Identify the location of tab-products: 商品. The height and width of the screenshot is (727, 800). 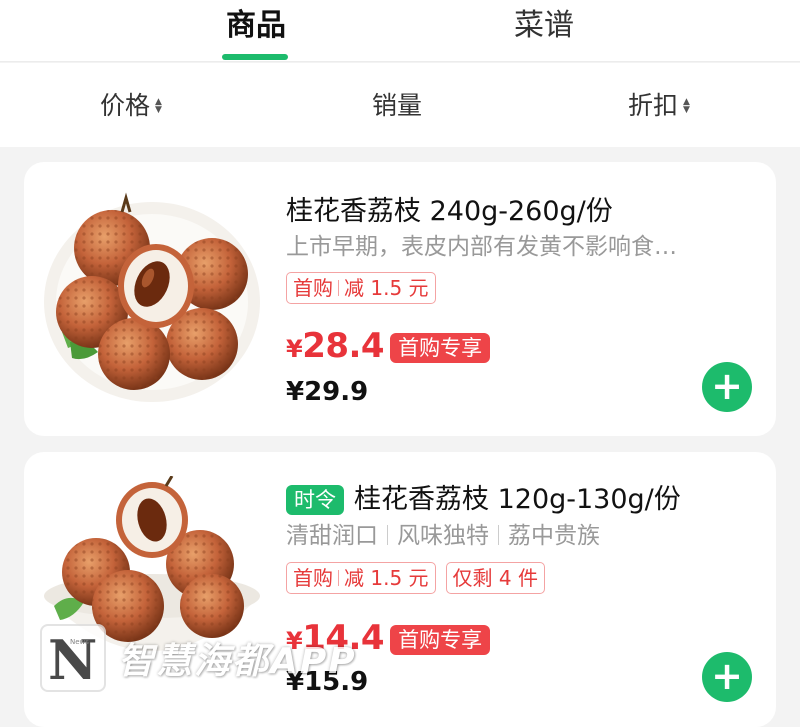
(256, 26).